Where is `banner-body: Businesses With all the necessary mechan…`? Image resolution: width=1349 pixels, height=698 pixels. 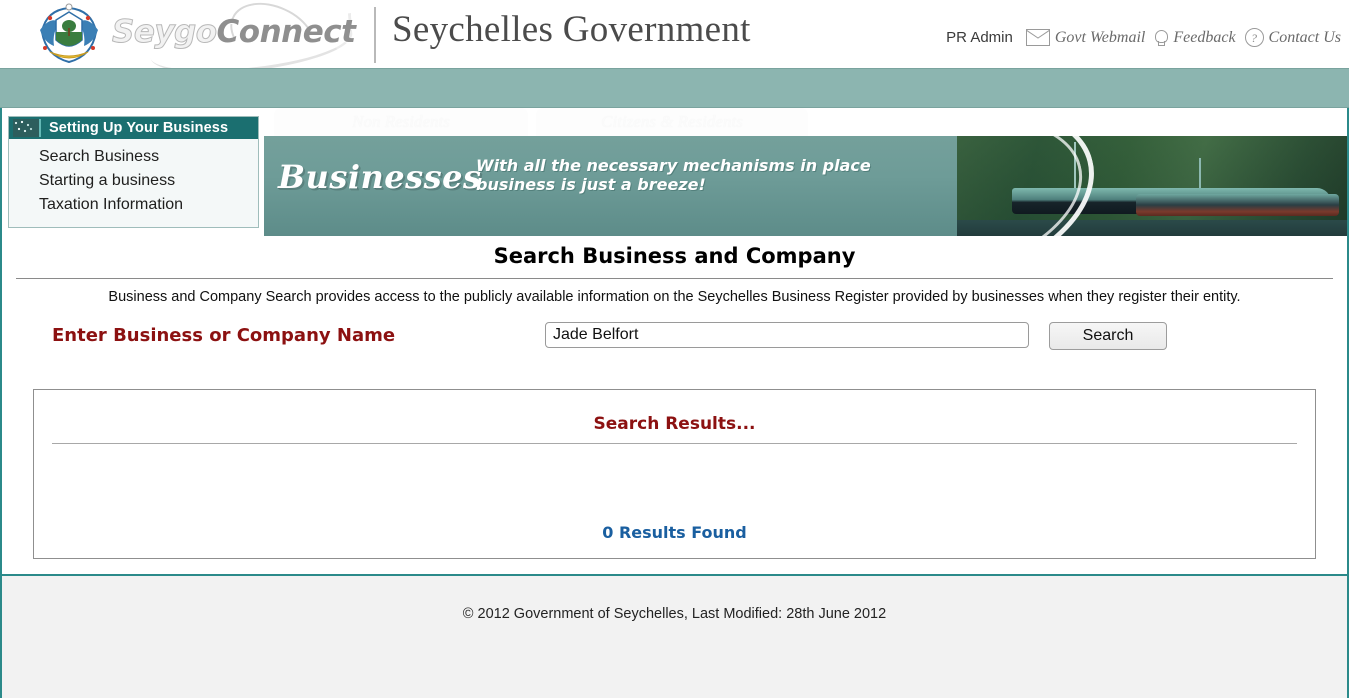
banner-body: Businesses With all the necessary mechan… is located at coordinates (805, 172).